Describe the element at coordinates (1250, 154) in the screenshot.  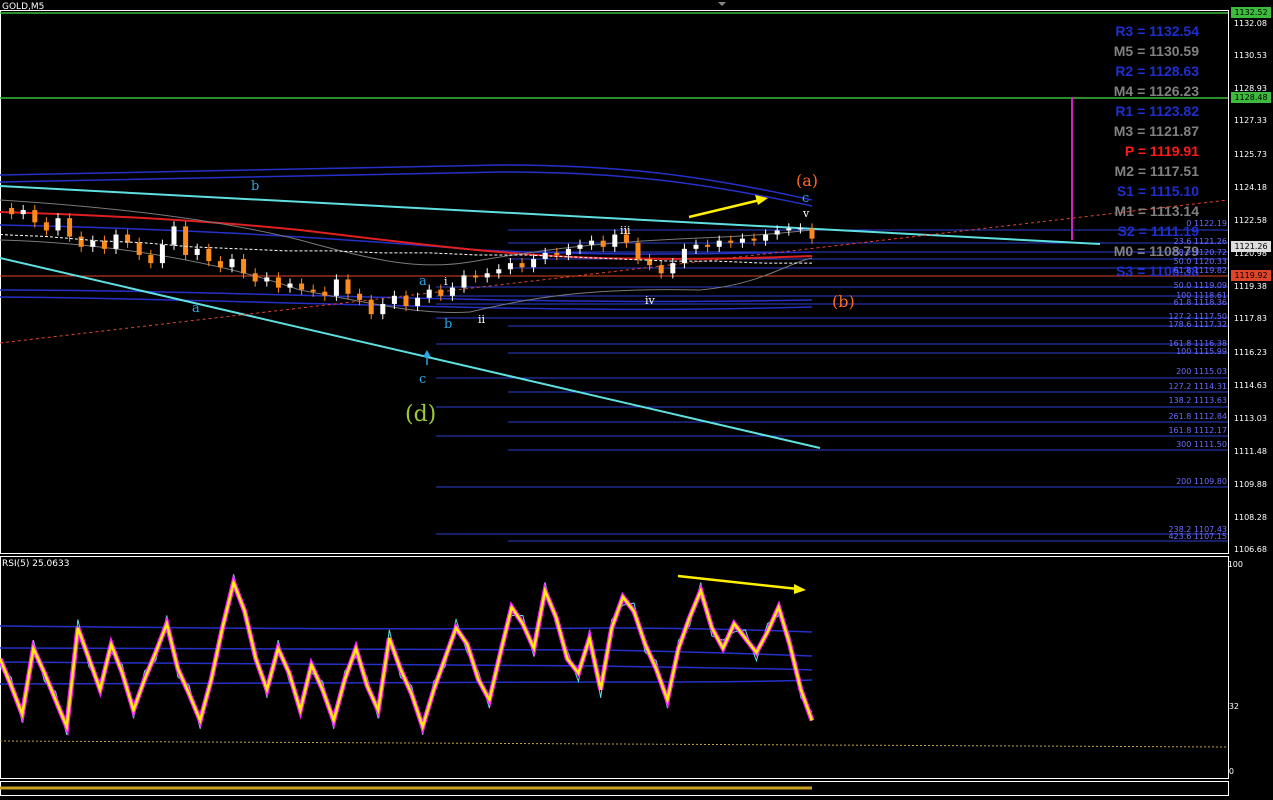
I see `price-tick: 1125.73` at that location.